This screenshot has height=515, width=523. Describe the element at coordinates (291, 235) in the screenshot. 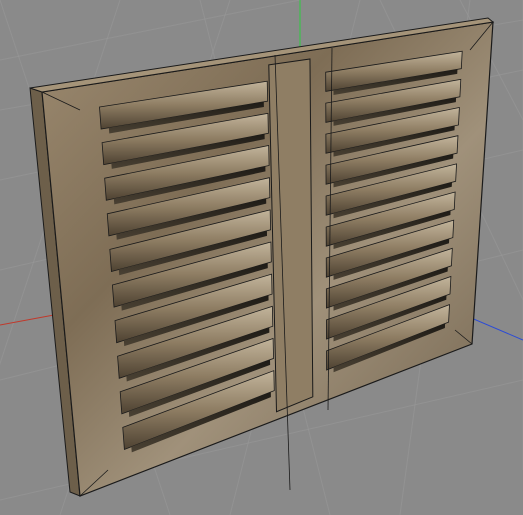

I see `center-mullion` at that location.